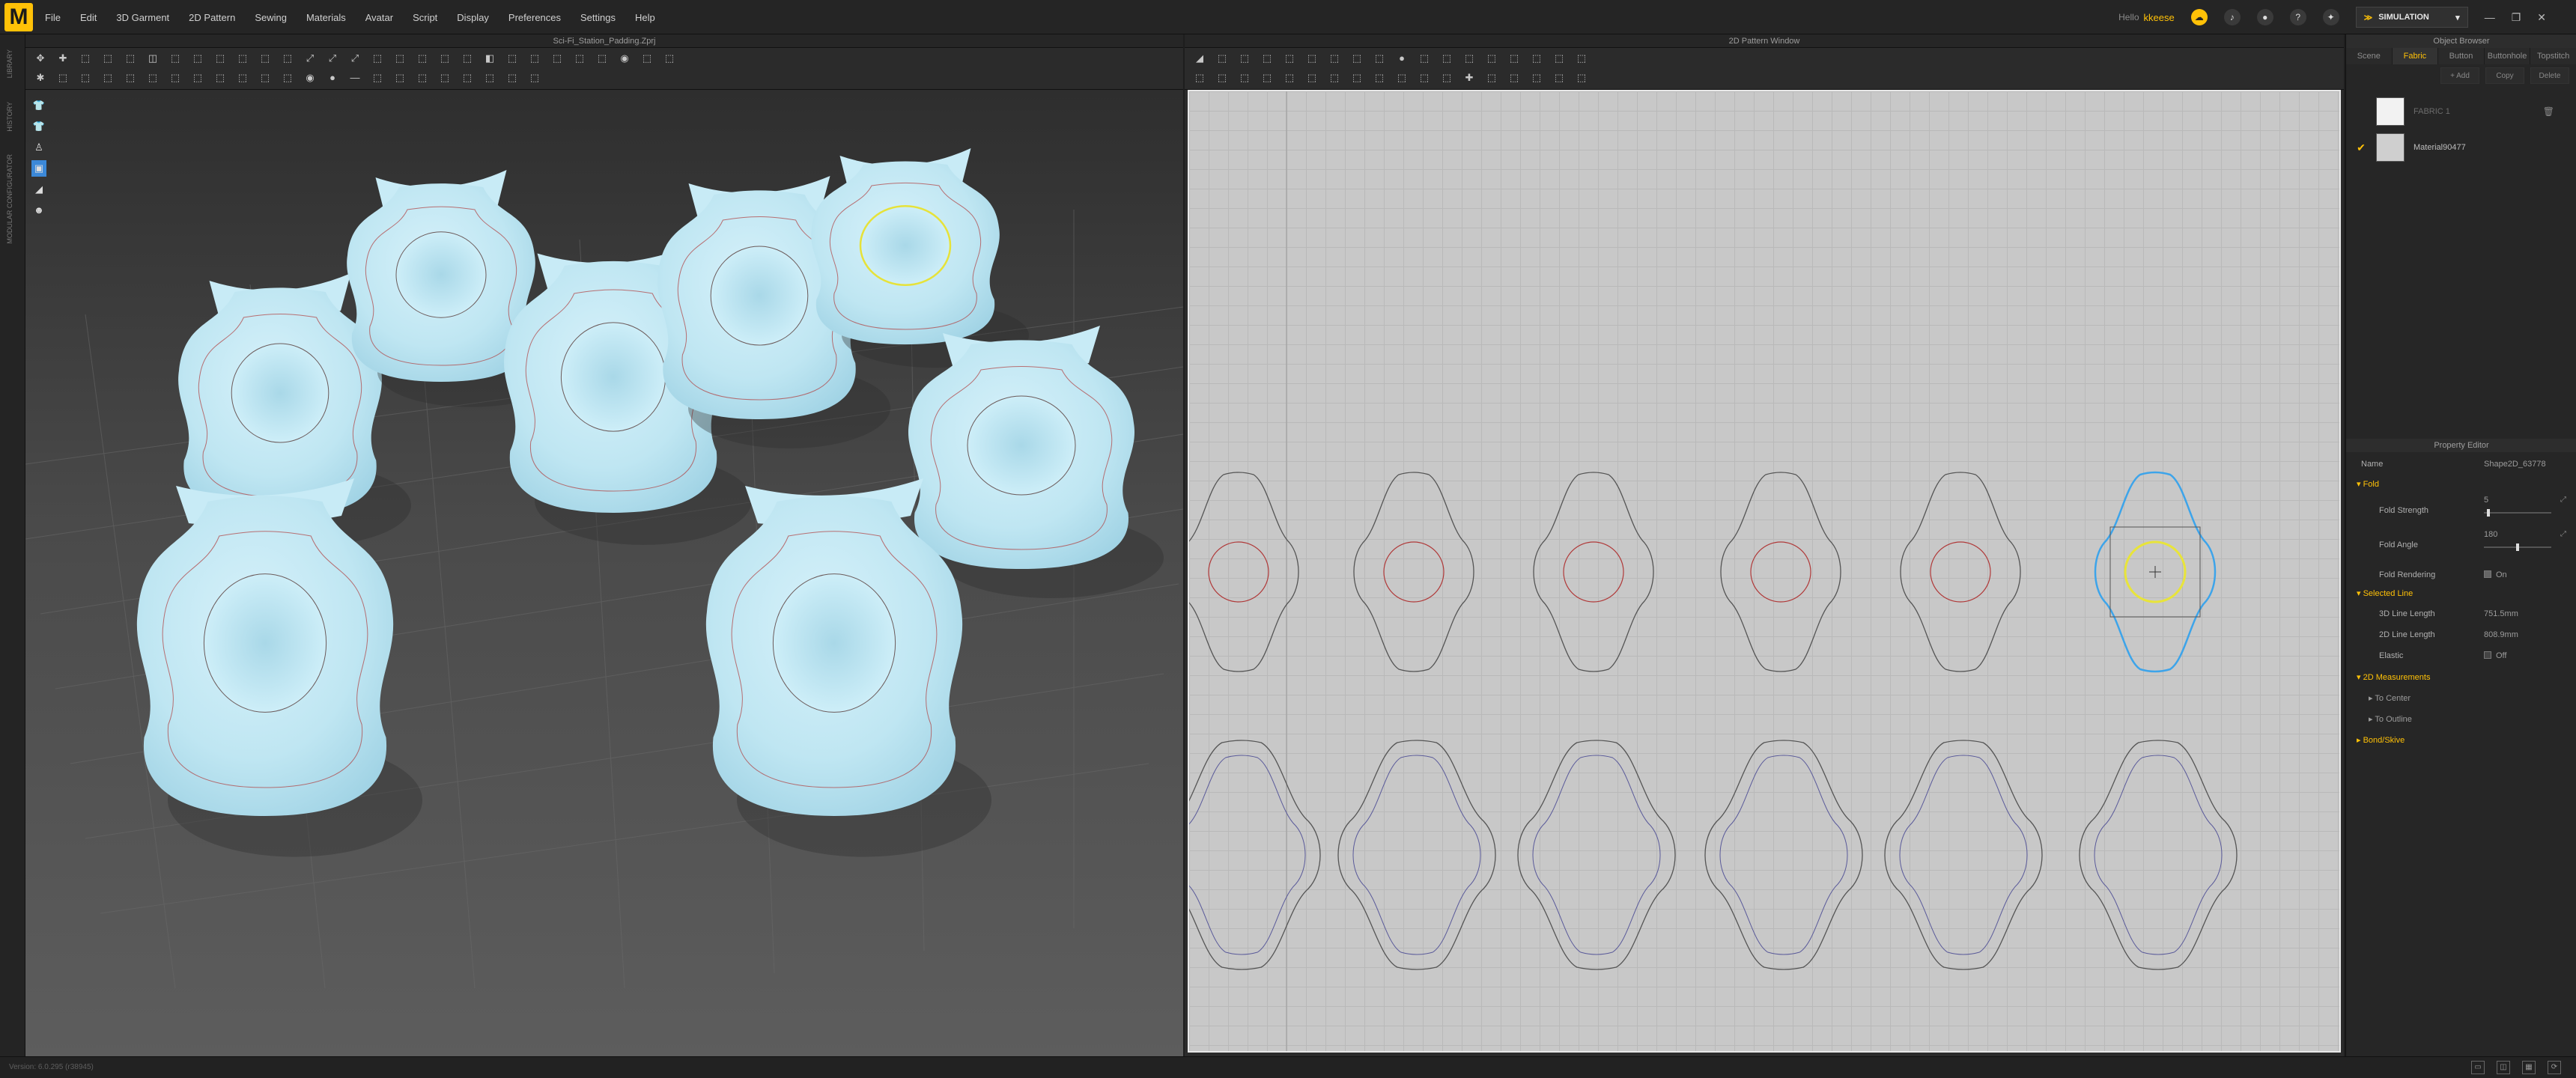 The height and width of the screenshot is (1078, 2576). What do you see at coordinates (38, 168) in the screenshot?
I see `fabric-icon: ▣` at bounding box center [38, 168].